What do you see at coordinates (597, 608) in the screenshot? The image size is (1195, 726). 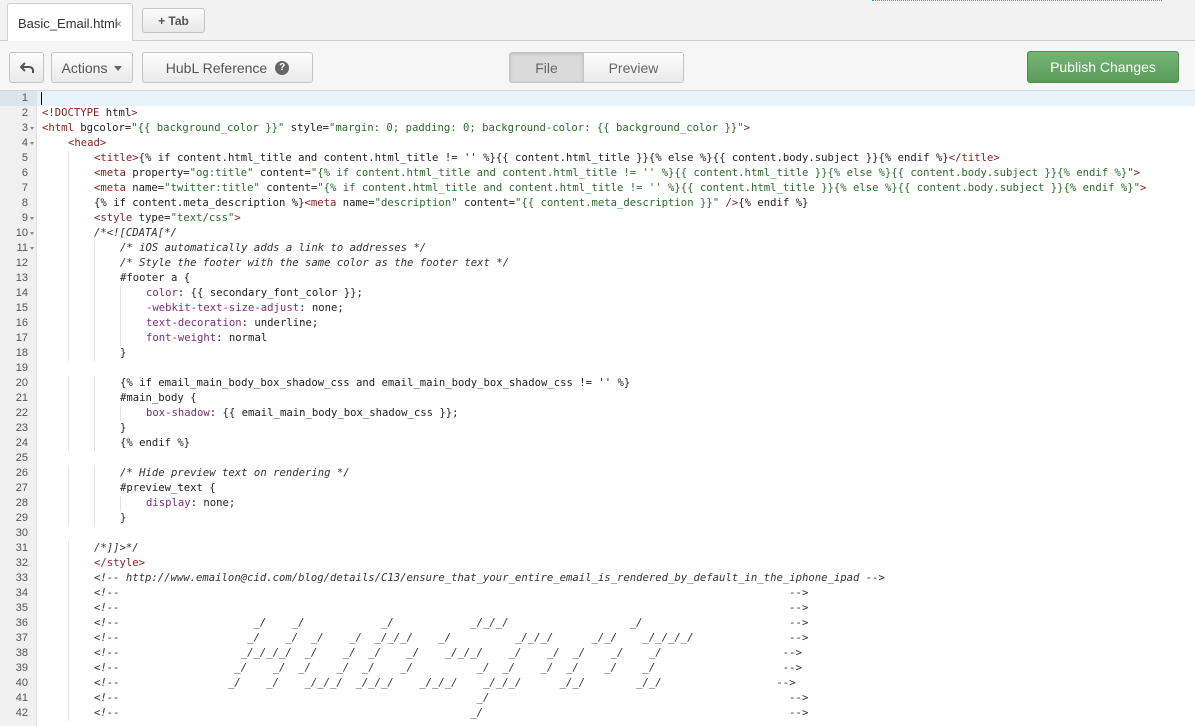 I see `code-line: 35 <!-- -->` at bounding box center [597, 608].